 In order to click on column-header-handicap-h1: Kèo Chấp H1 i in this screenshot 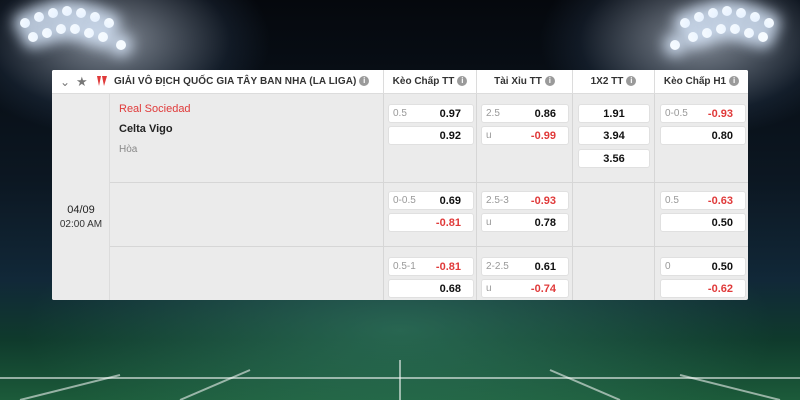, I will do `click(701, 82)`.